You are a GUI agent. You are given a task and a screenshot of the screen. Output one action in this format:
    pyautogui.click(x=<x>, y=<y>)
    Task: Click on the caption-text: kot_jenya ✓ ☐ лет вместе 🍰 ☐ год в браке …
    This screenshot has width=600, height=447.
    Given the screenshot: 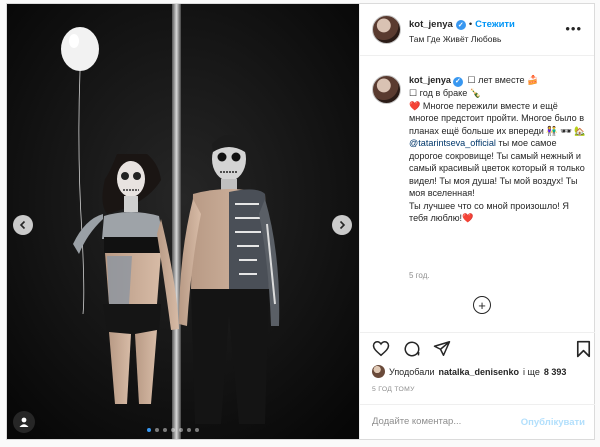 What is the action you would take?
    pyautogui.click(x=498, y=149)
    